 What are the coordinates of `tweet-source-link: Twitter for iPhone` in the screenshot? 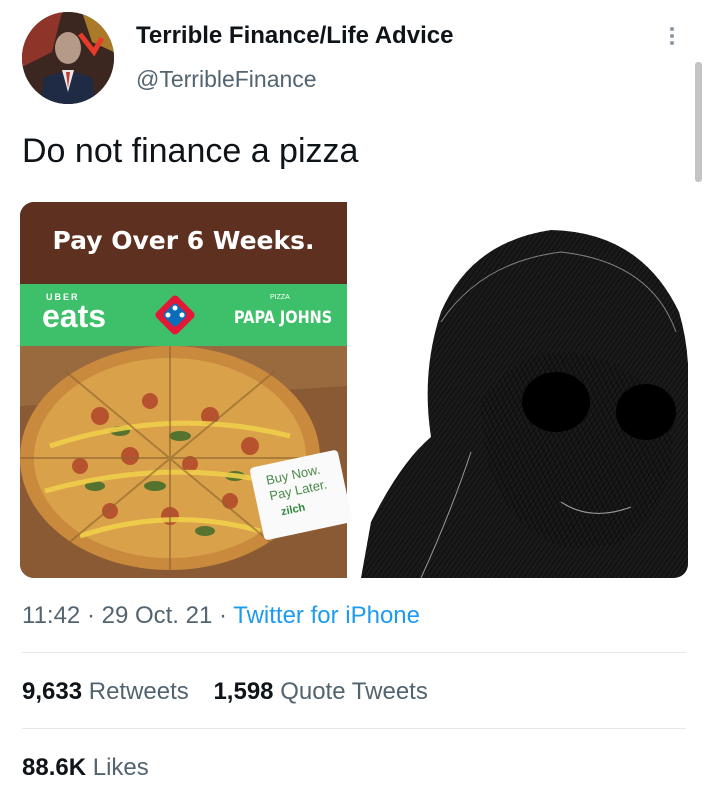 It's located at (326, 615).